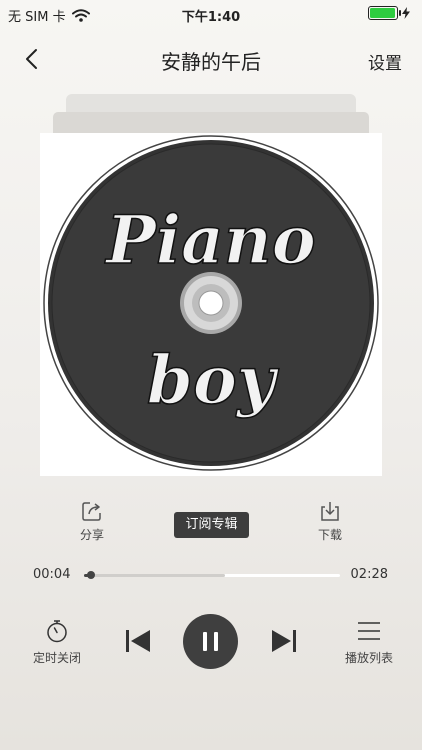 This screenshot has width=422, height=750. I want to click on status-bar: 无 SIM 卡 下午1:40, so click(211, 14).